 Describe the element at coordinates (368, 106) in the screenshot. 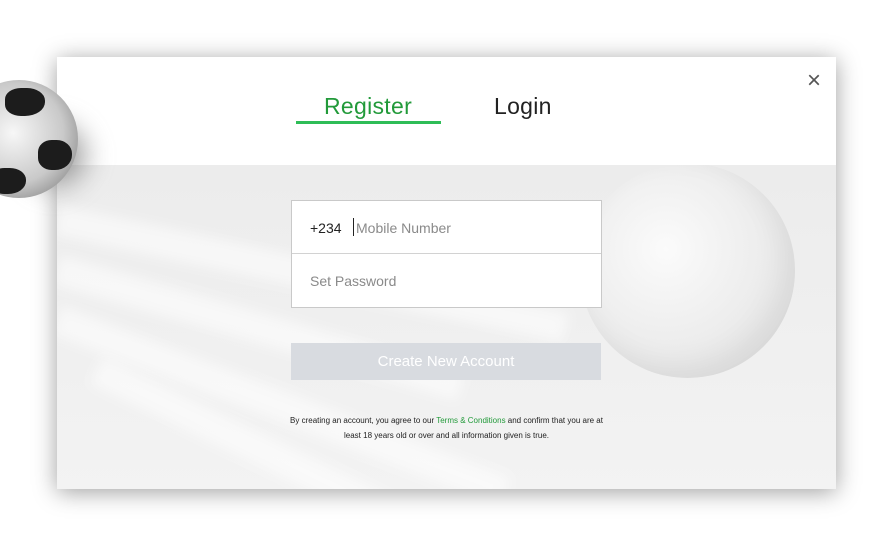

I see `tab-register: Register` at that location.